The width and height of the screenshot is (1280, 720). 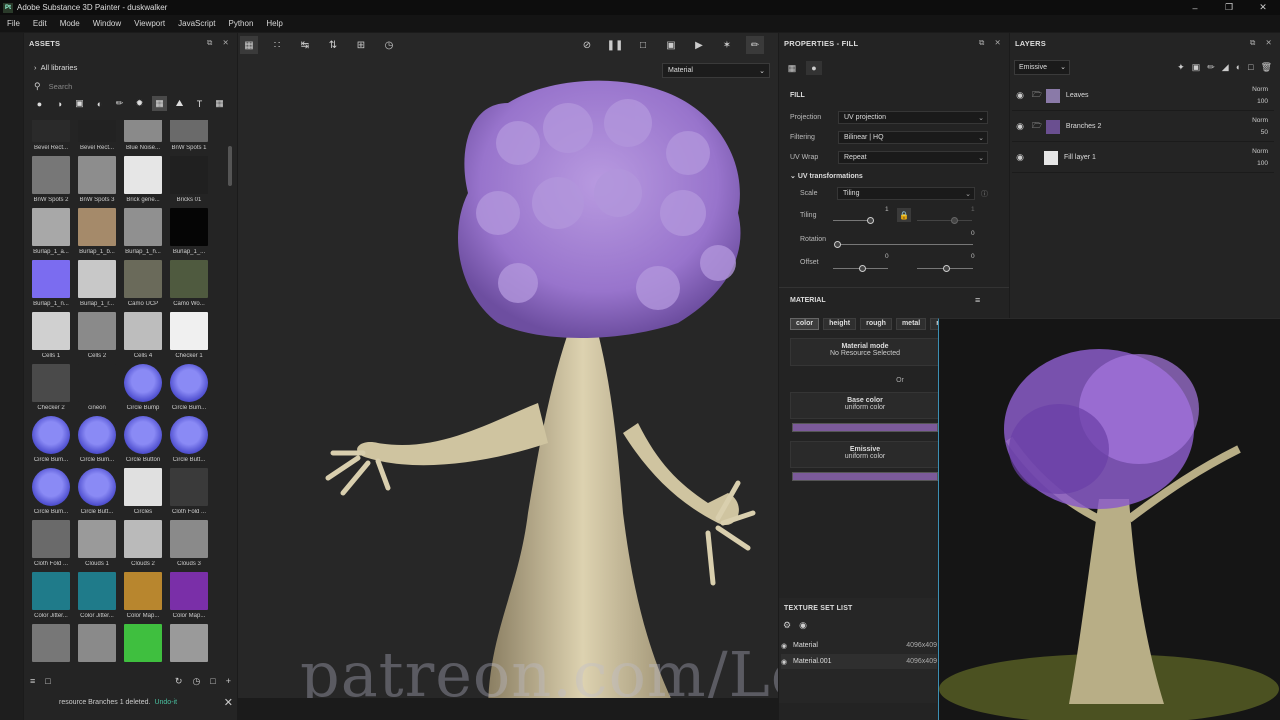 What do you see at coordinates (143, 494) in the screenshot?
I see `asset-tile: Circles` at bounding box center [143, 494].